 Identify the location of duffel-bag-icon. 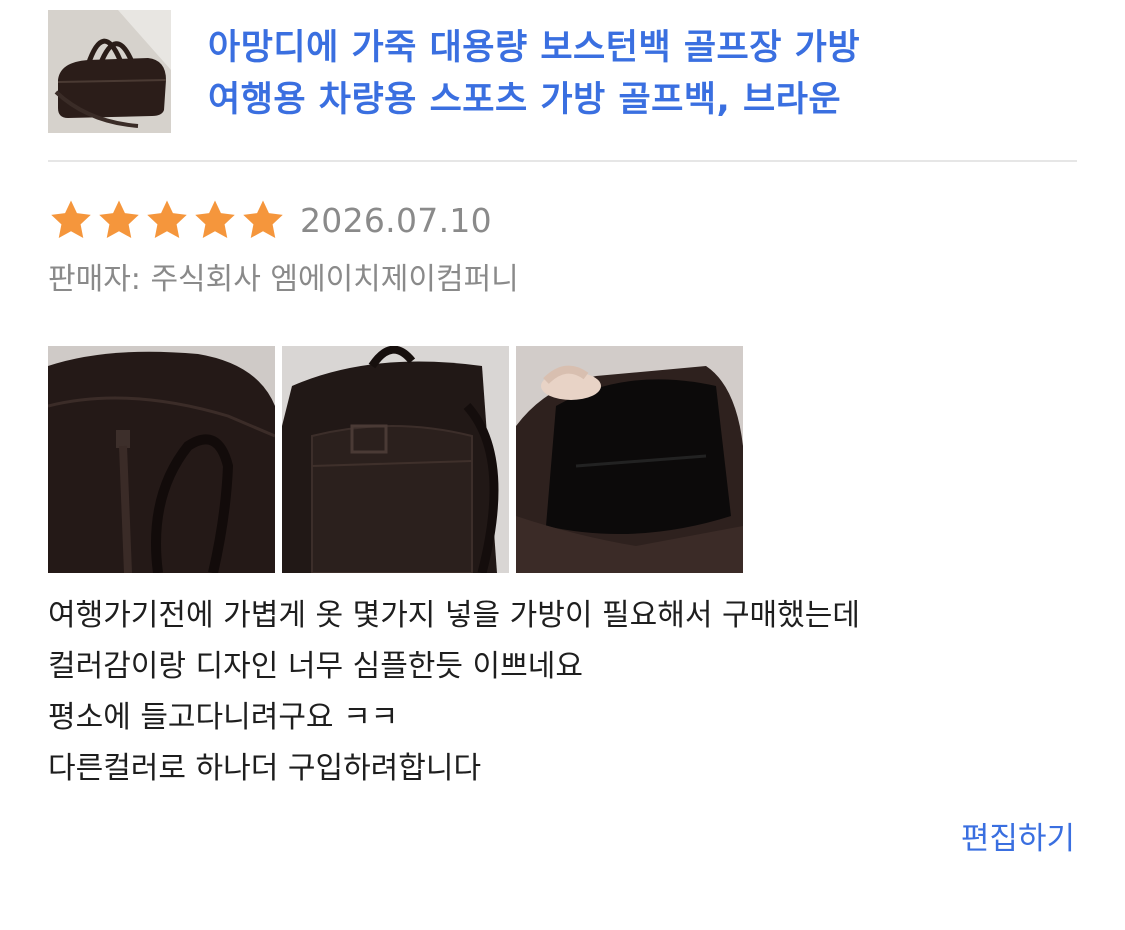
(109, 71).